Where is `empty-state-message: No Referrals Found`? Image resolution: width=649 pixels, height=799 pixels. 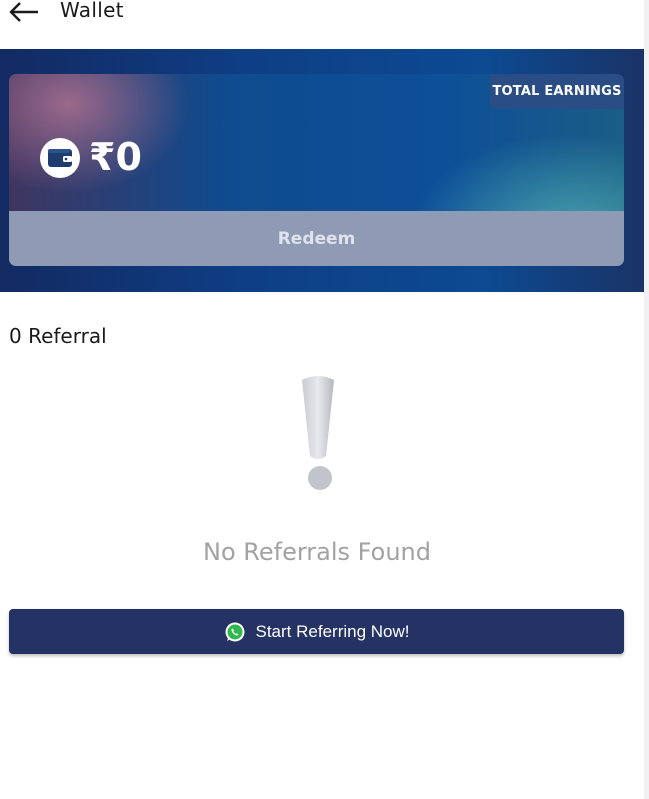 empty-state-message: No Referrals Found is located at coordinates (317, 552).